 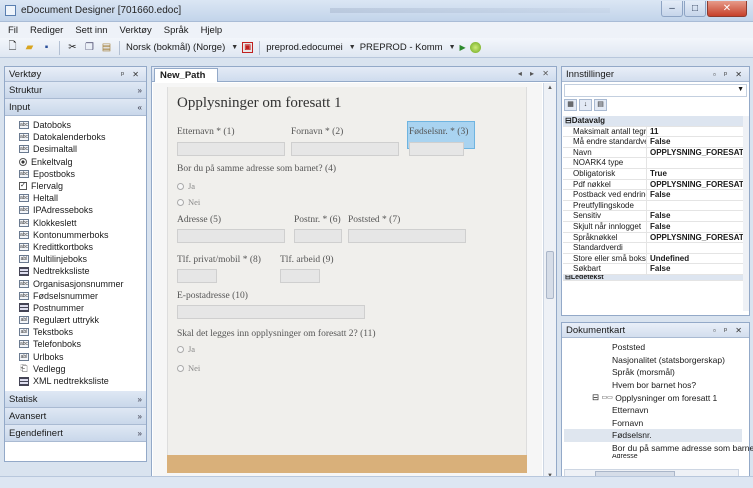 I want to click on close-button: ✕, so click(x=727, y=9).